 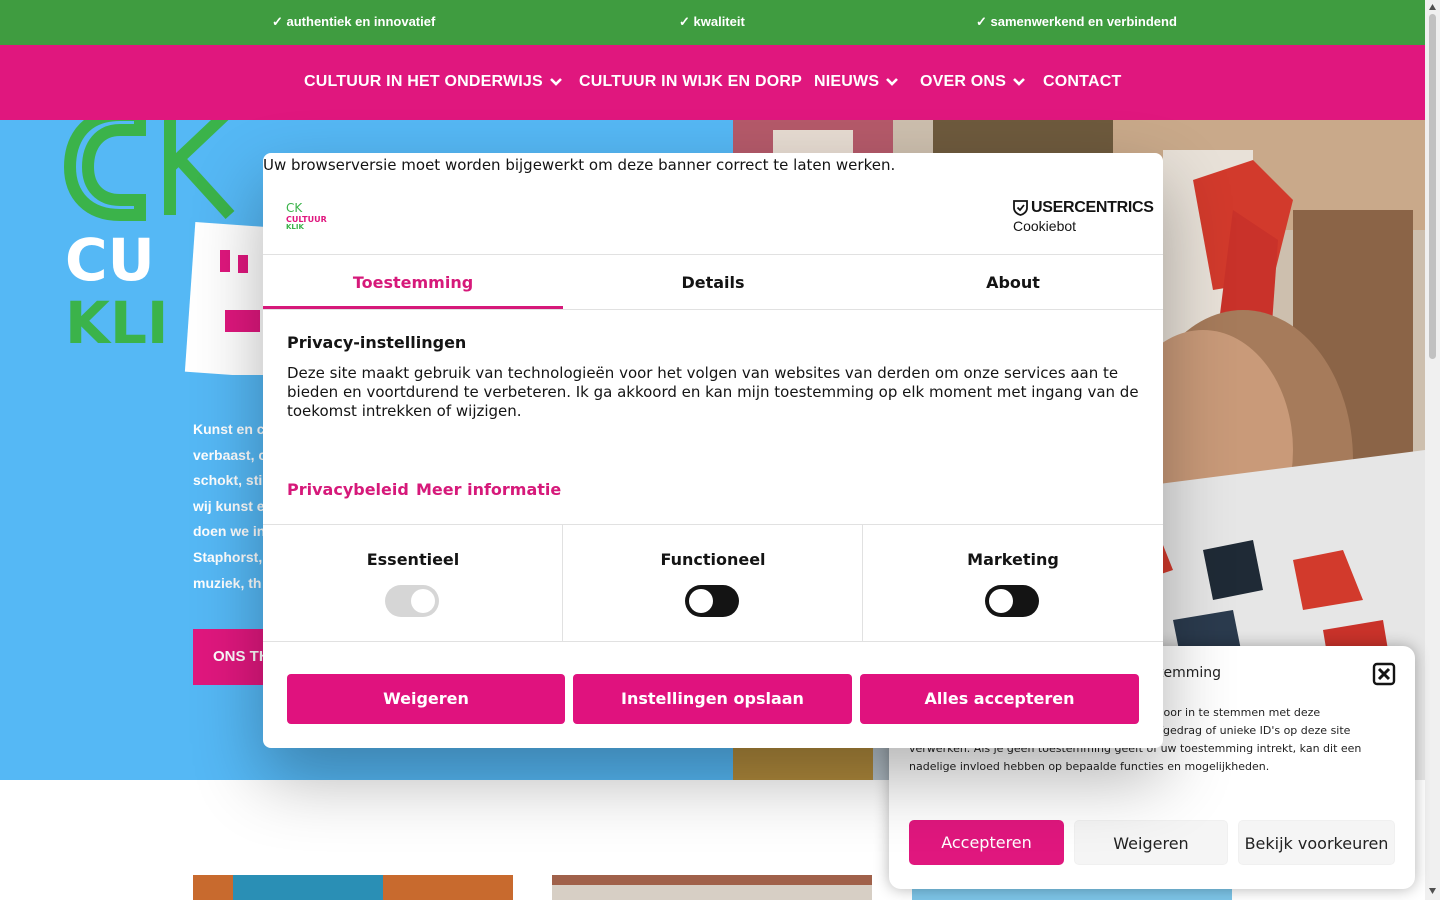 I want to click on hero-text-line: wij kunst e, so click(x=229, y=505).